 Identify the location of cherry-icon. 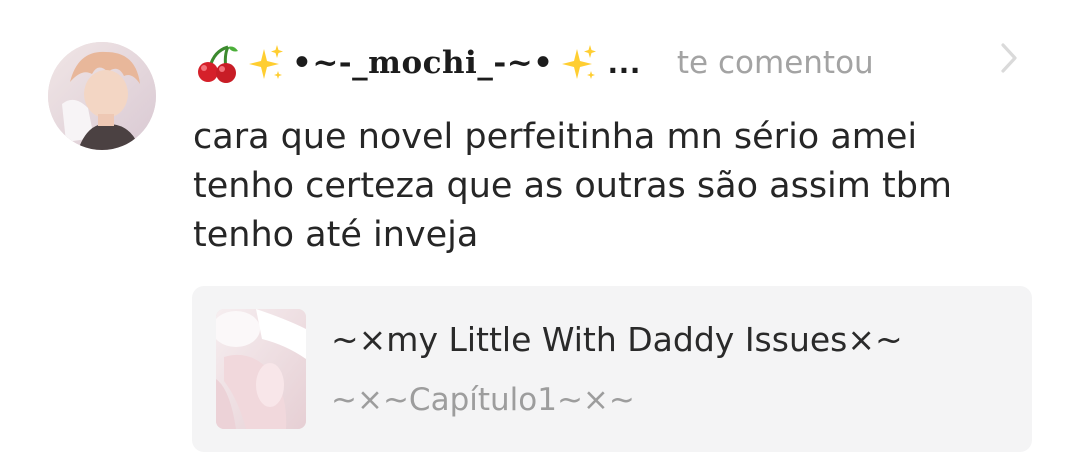
(217, 63).